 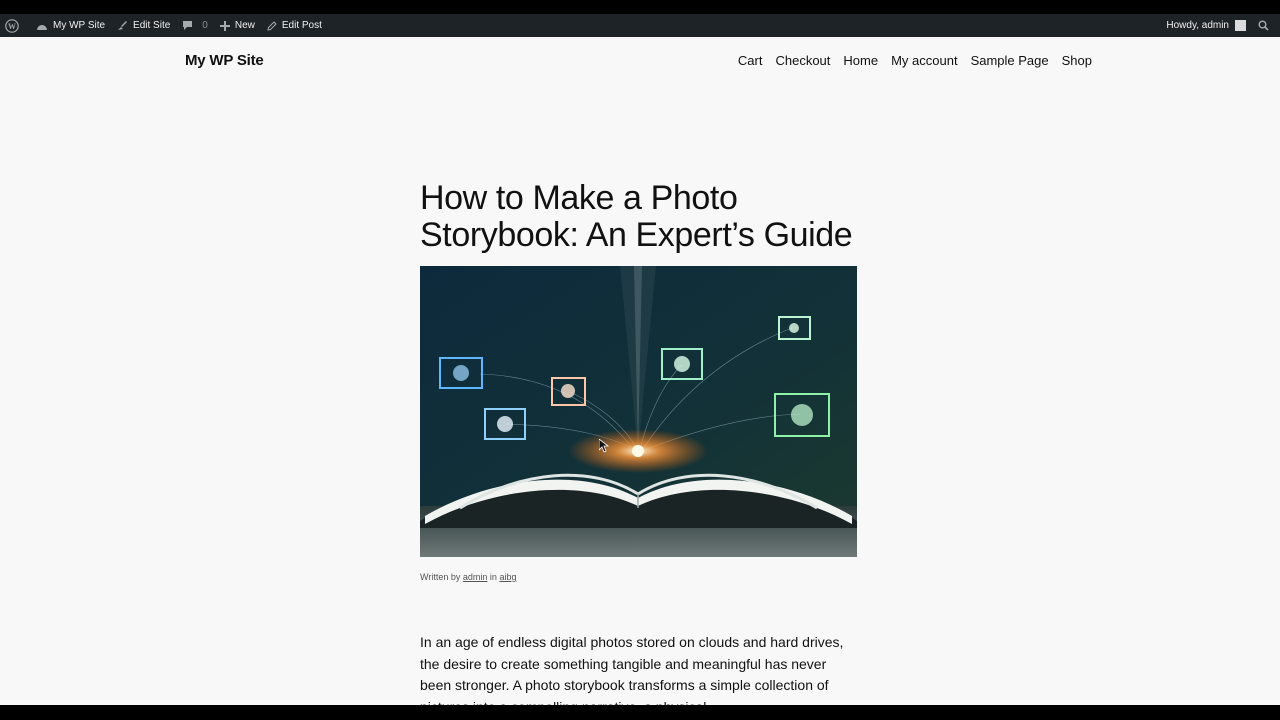 What do you see at coordinates (224, 25) in the screenshot?
I see `plus-icon` at bounding box center [224, 25].